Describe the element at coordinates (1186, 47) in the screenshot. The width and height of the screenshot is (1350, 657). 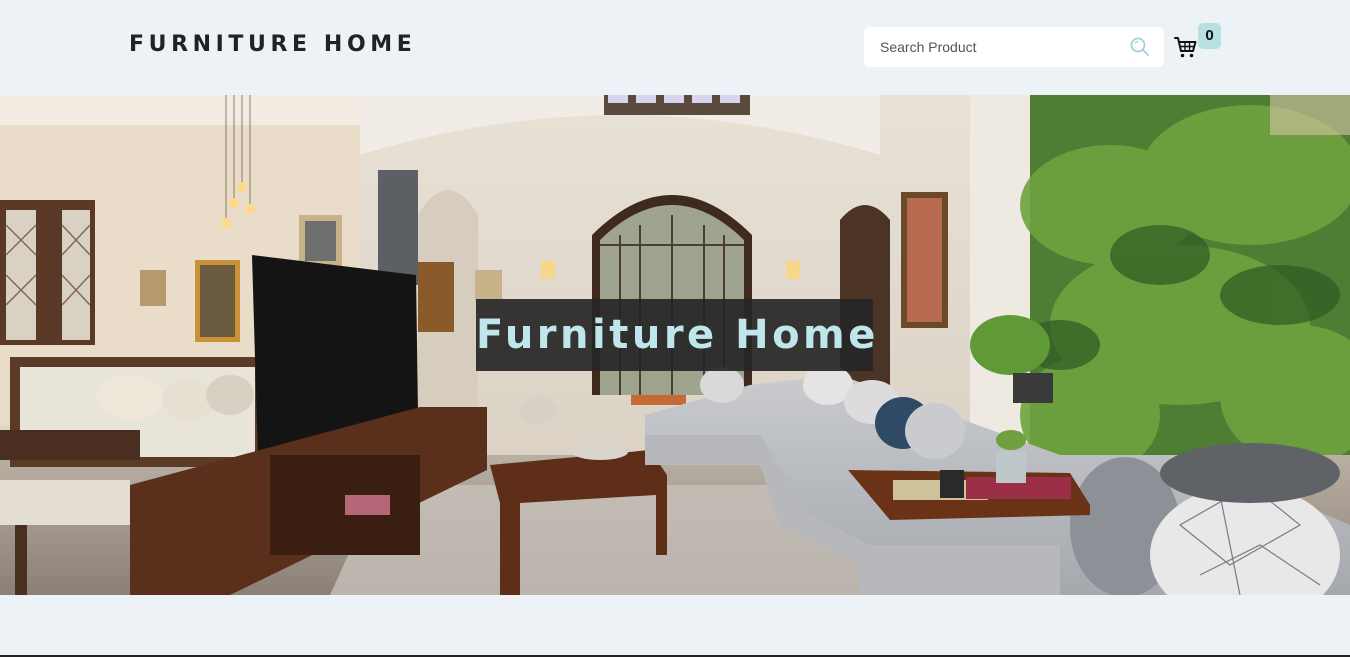
I see `cart-icon` at that location.